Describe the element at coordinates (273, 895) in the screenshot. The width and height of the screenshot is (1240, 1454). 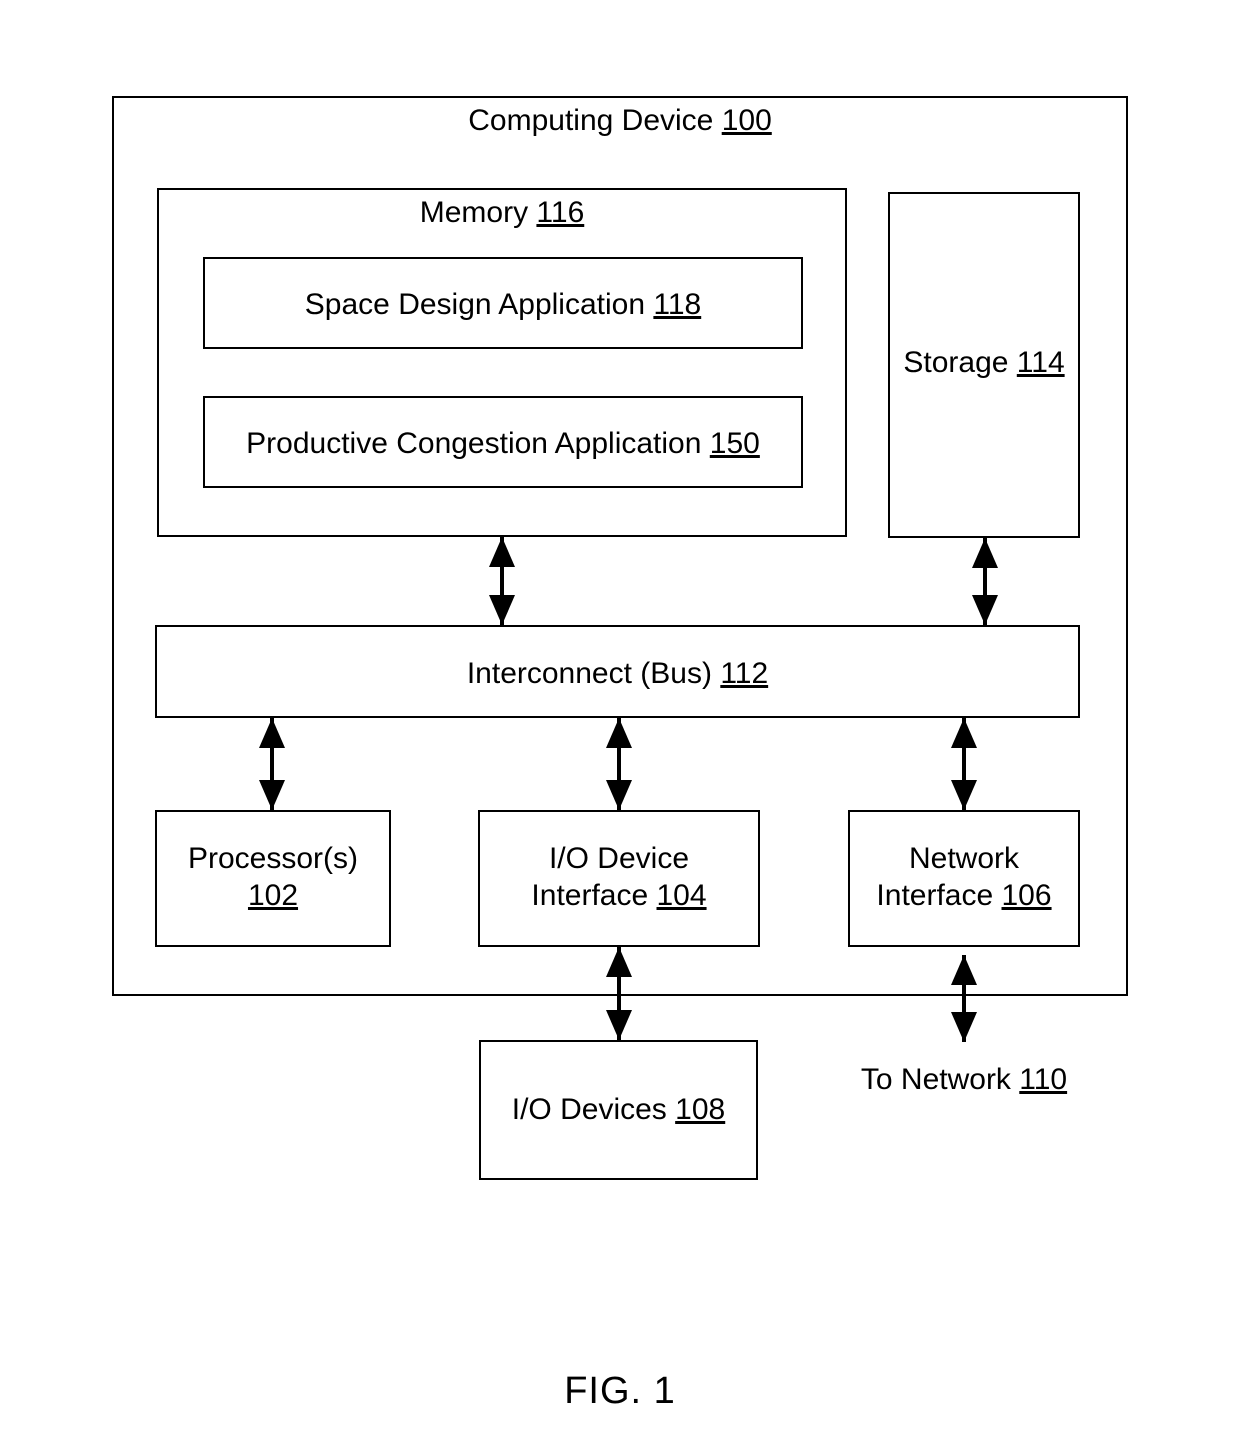
I see `processor-ref: 102` at that location.